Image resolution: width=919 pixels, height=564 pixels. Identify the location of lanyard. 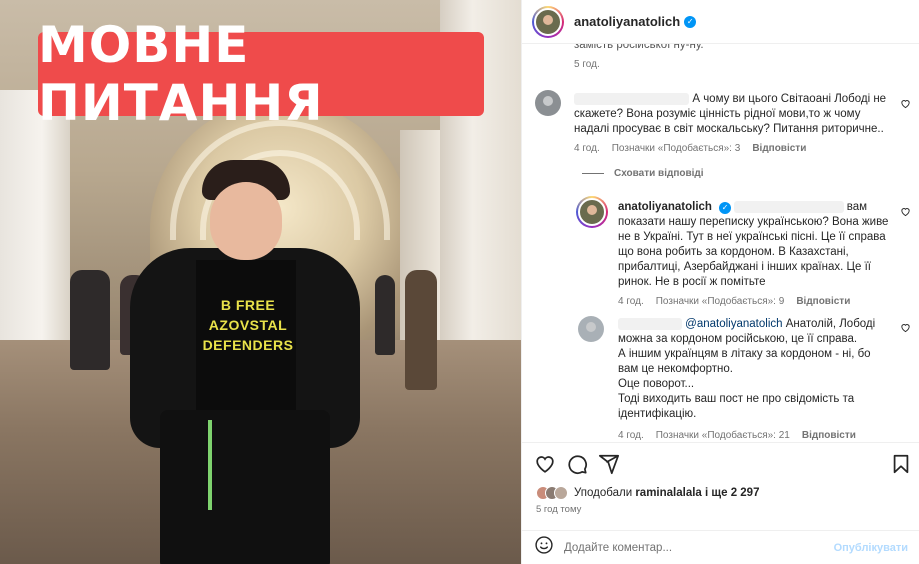
(210, 465).